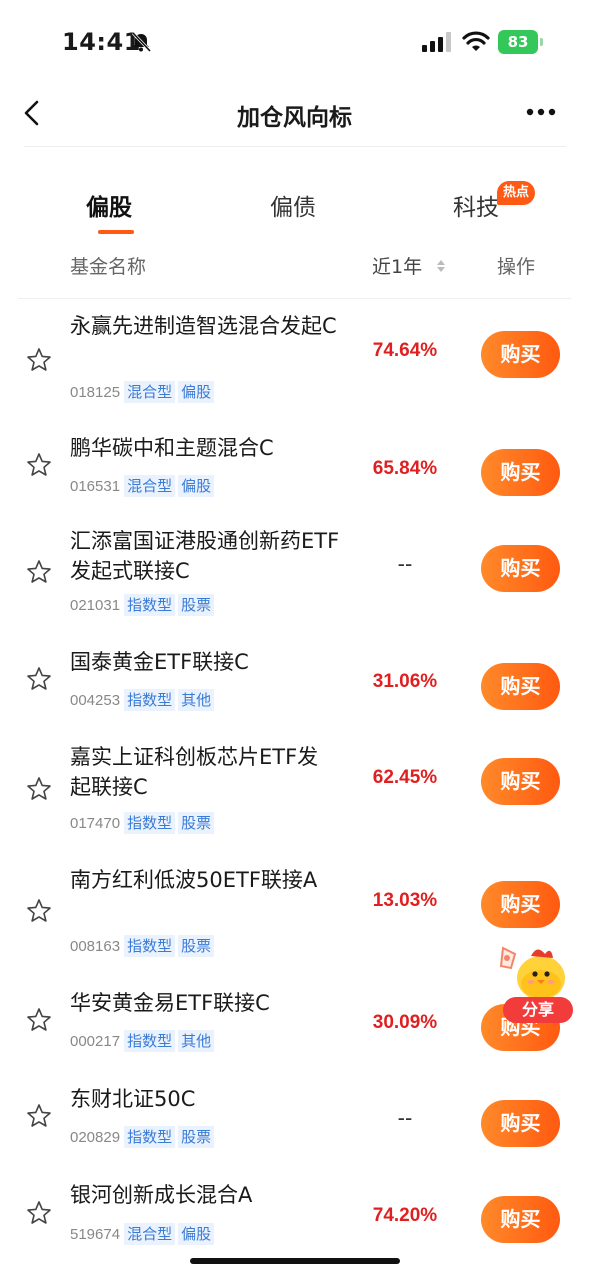  What do you see at coordinates (95, 486) in the screenshot?
I see `fund-code: 016531` at bounding box center [95, 486].